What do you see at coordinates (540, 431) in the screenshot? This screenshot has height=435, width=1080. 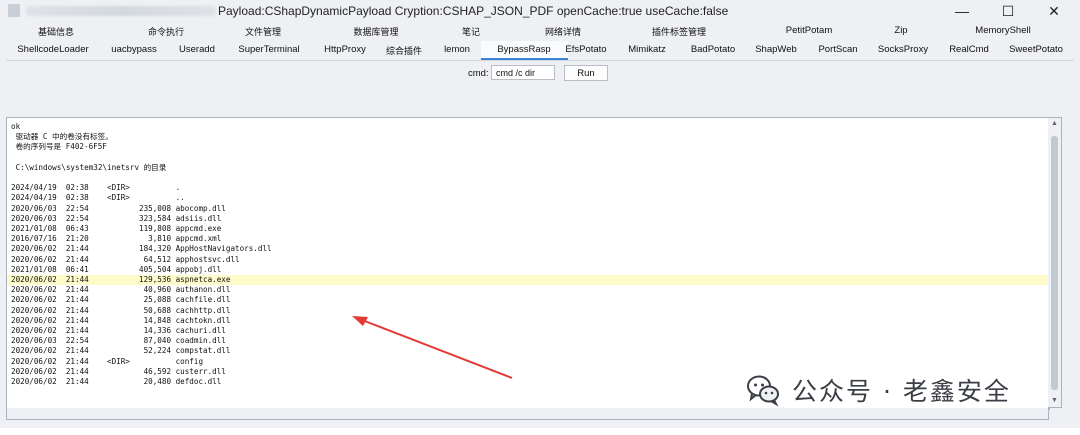 I see `status-strip` at bounding box center [540, 431].